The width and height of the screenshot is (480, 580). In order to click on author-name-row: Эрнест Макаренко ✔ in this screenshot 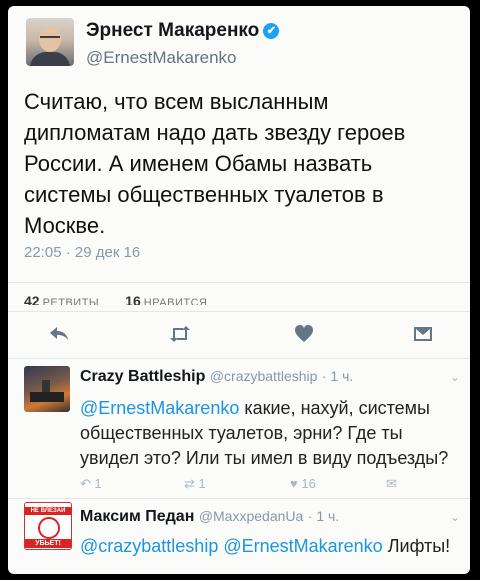, I will do `click(183, 31)`.